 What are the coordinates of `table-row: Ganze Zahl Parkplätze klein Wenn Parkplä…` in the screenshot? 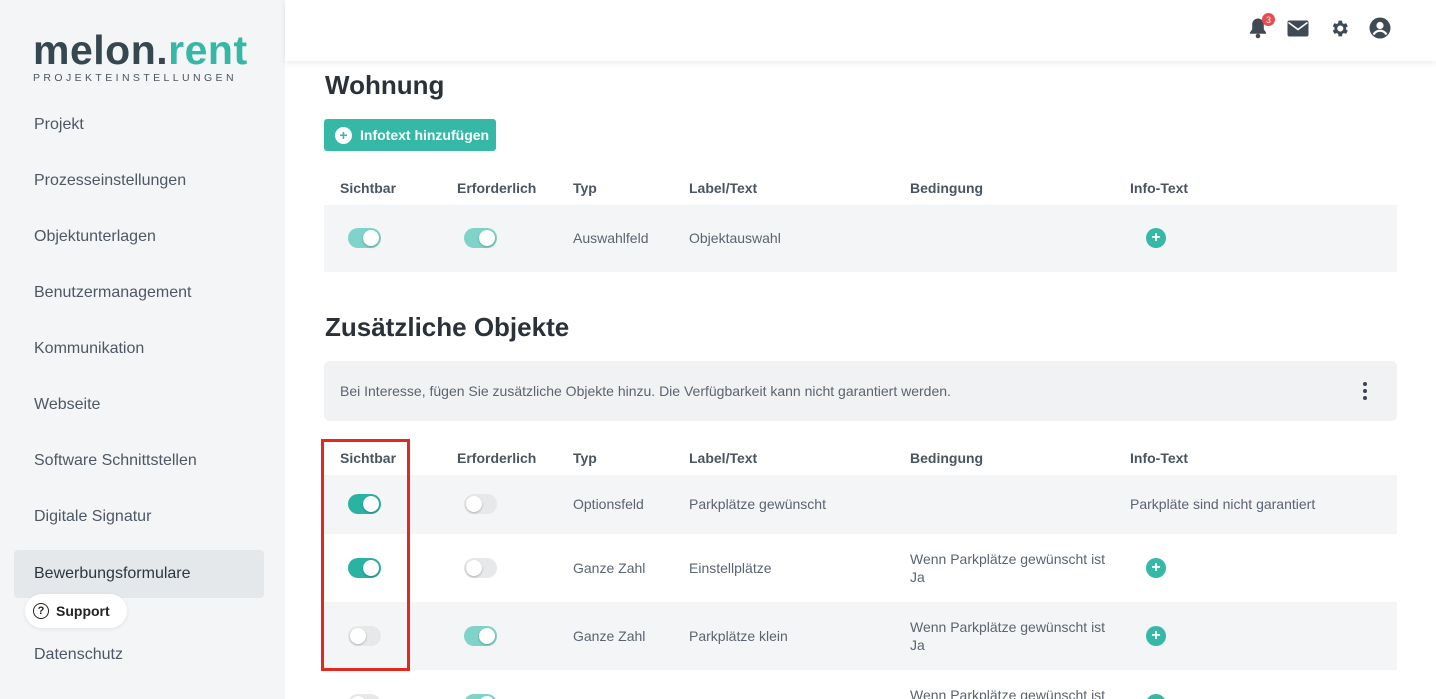 It's located at (860, 636).